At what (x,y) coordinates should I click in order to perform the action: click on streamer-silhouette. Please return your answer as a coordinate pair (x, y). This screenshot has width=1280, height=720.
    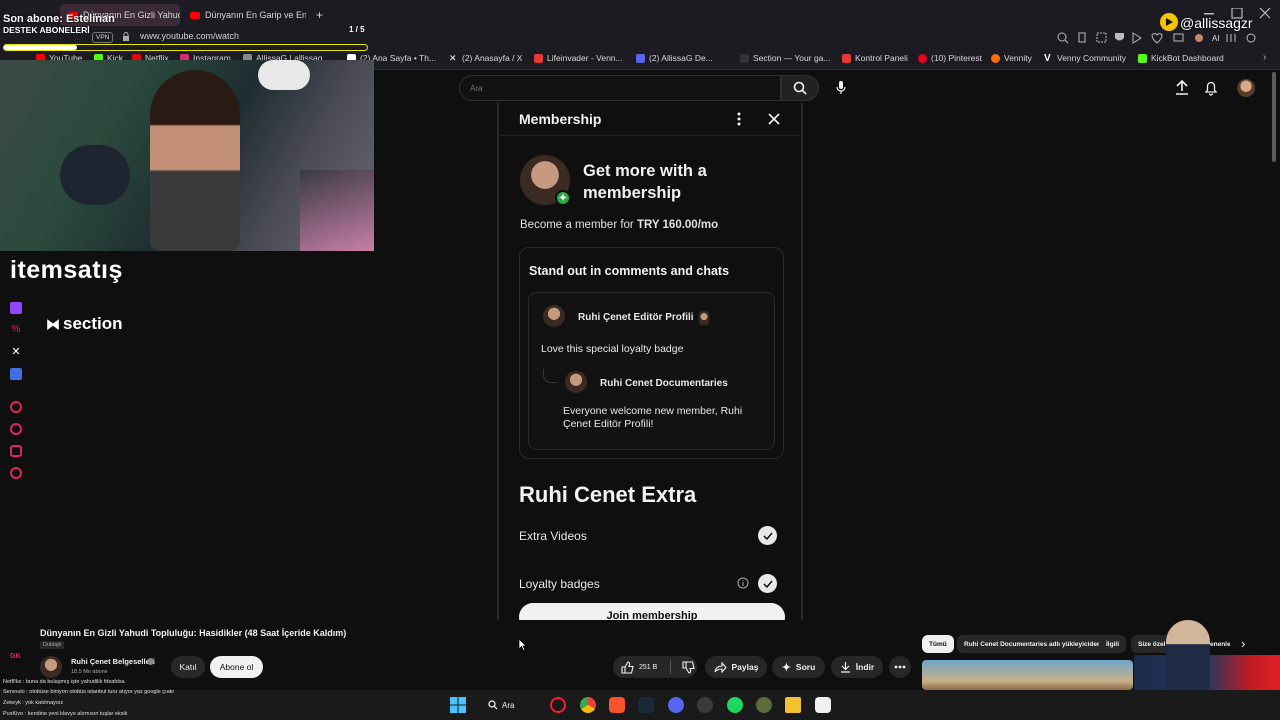
    Looking at the image, I should click on (195, 160).